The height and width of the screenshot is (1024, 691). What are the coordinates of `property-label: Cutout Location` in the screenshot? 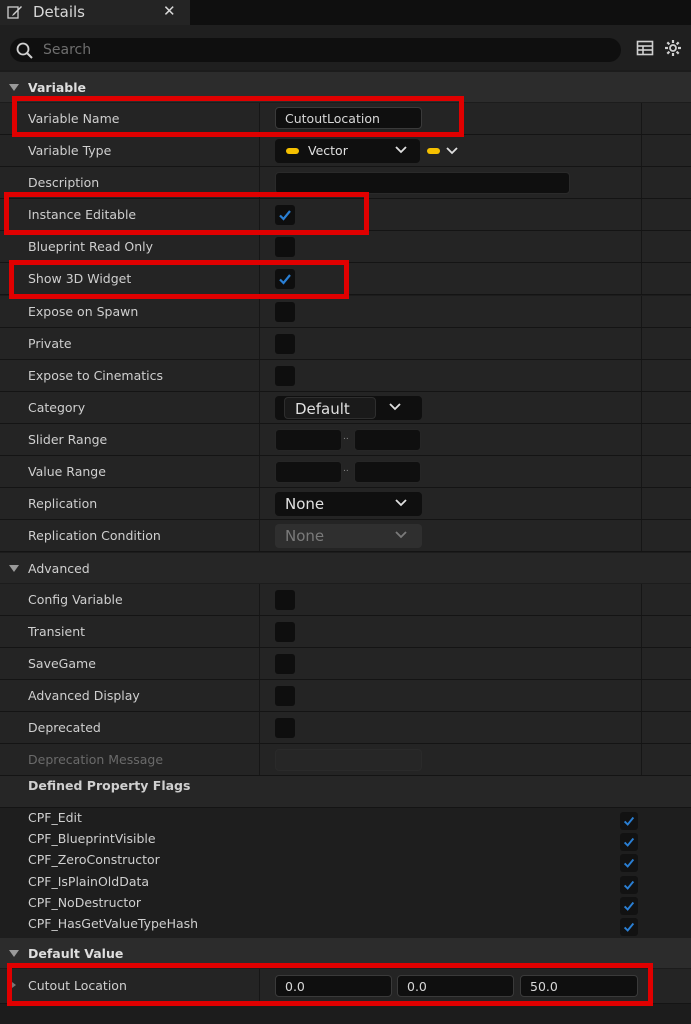 It's located at (77, 985).